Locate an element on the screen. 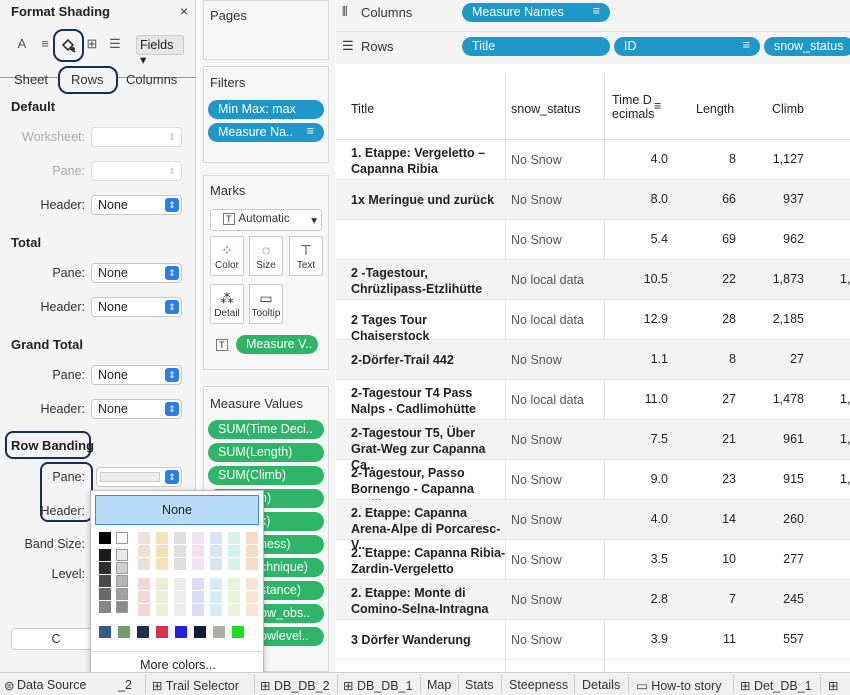  tab-details: Details is located at coordinates (601, 685).